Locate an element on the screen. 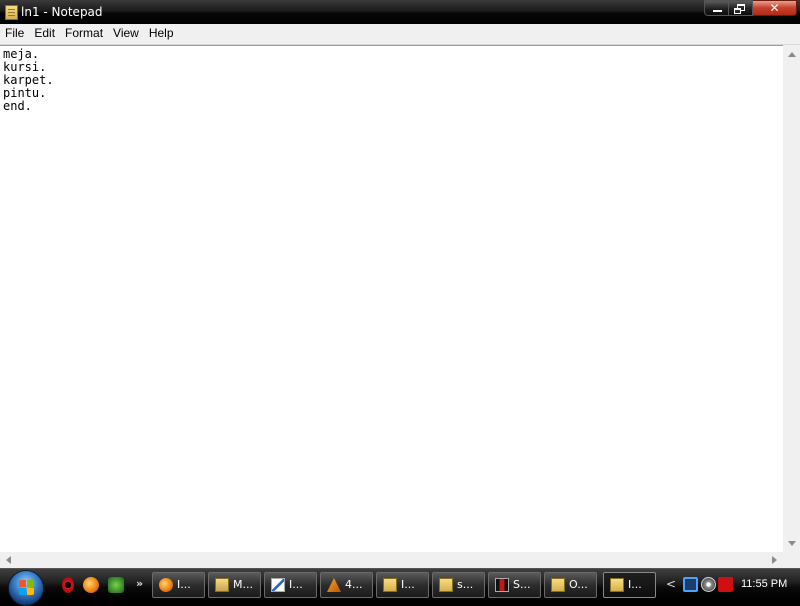 The width and height of the screenshot is (800, 606). start-button is located at coordinates (26, 588).